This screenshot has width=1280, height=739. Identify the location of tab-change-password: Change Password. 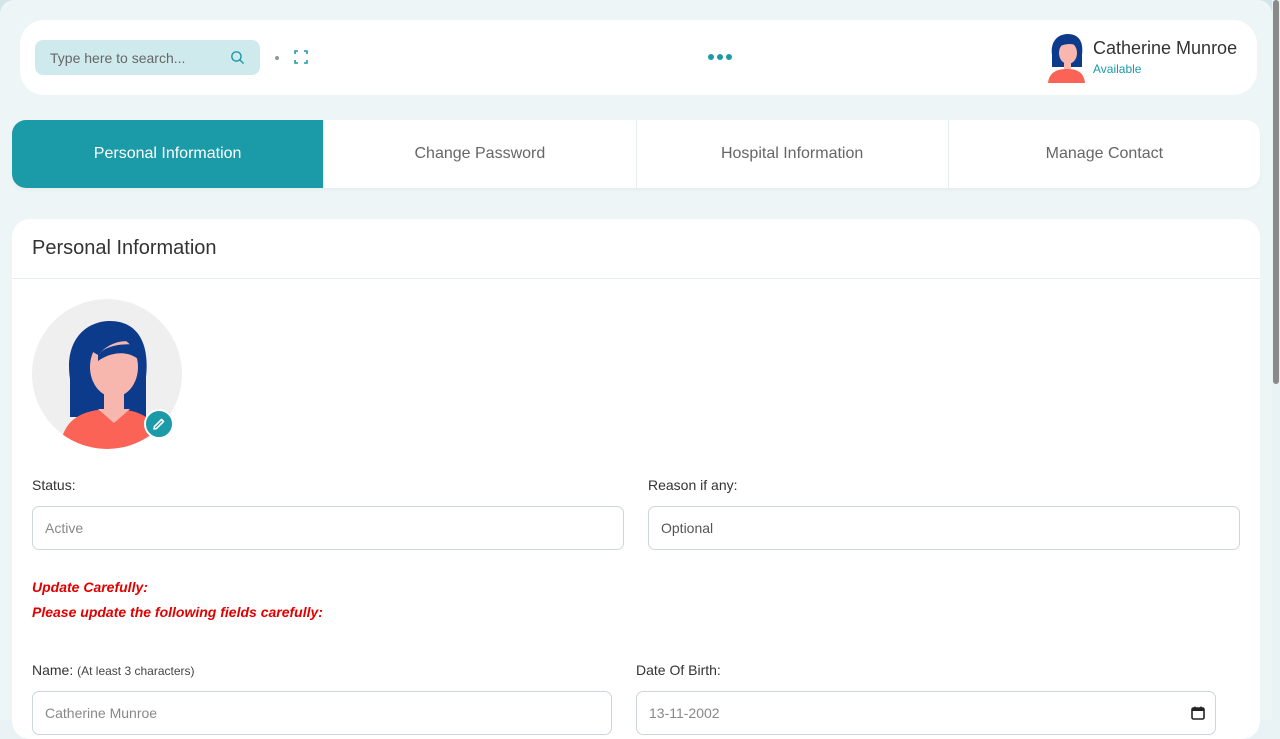
(480, 154).